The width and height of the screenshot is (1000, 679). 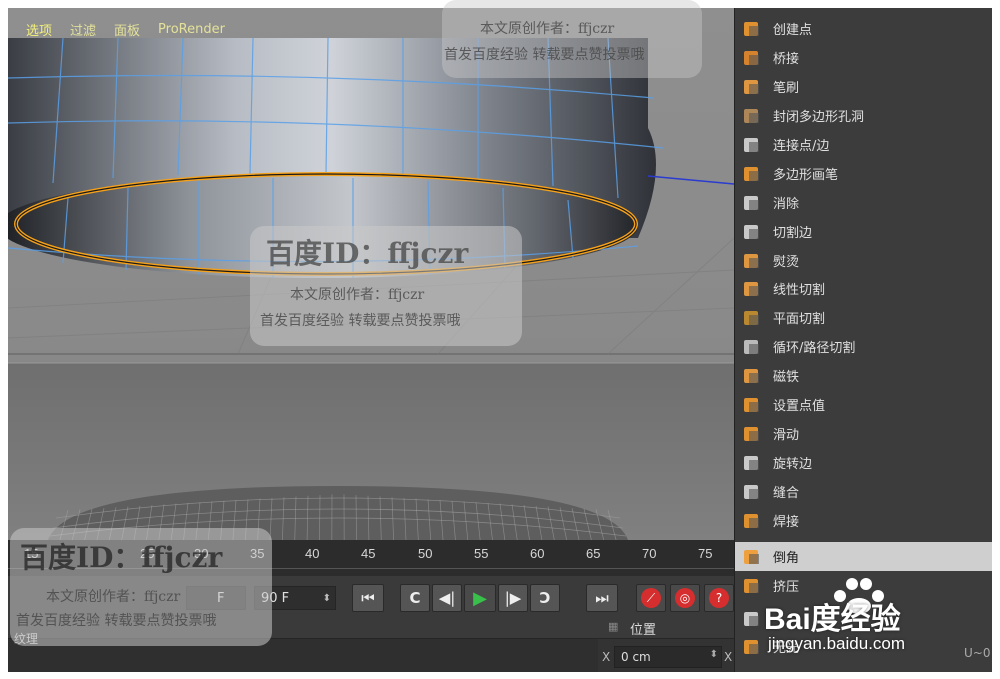 I want to click on extrude-icon, so click(x=752, y=586).